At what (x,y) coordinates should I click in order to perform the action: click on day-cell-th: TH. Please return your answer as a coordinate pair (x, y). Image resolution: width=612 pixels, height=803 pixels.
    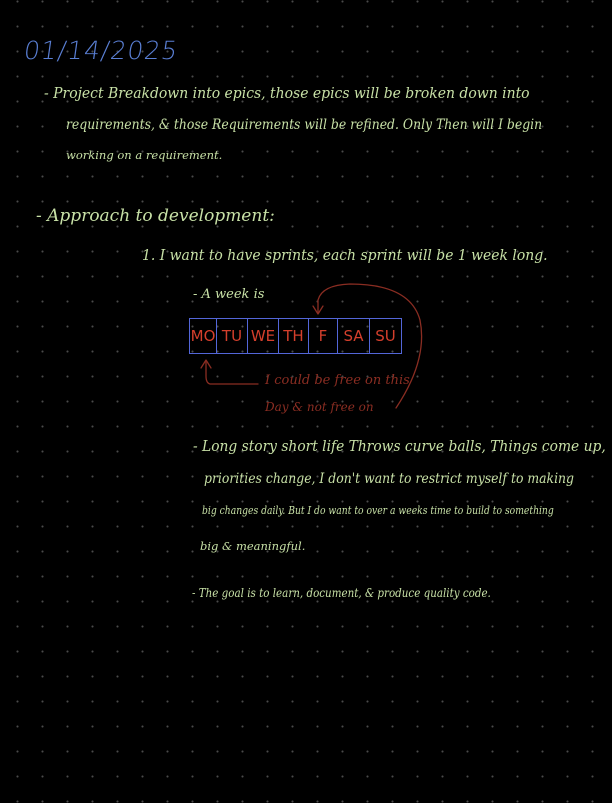
    Looking at the image, I should click on (294, 336).